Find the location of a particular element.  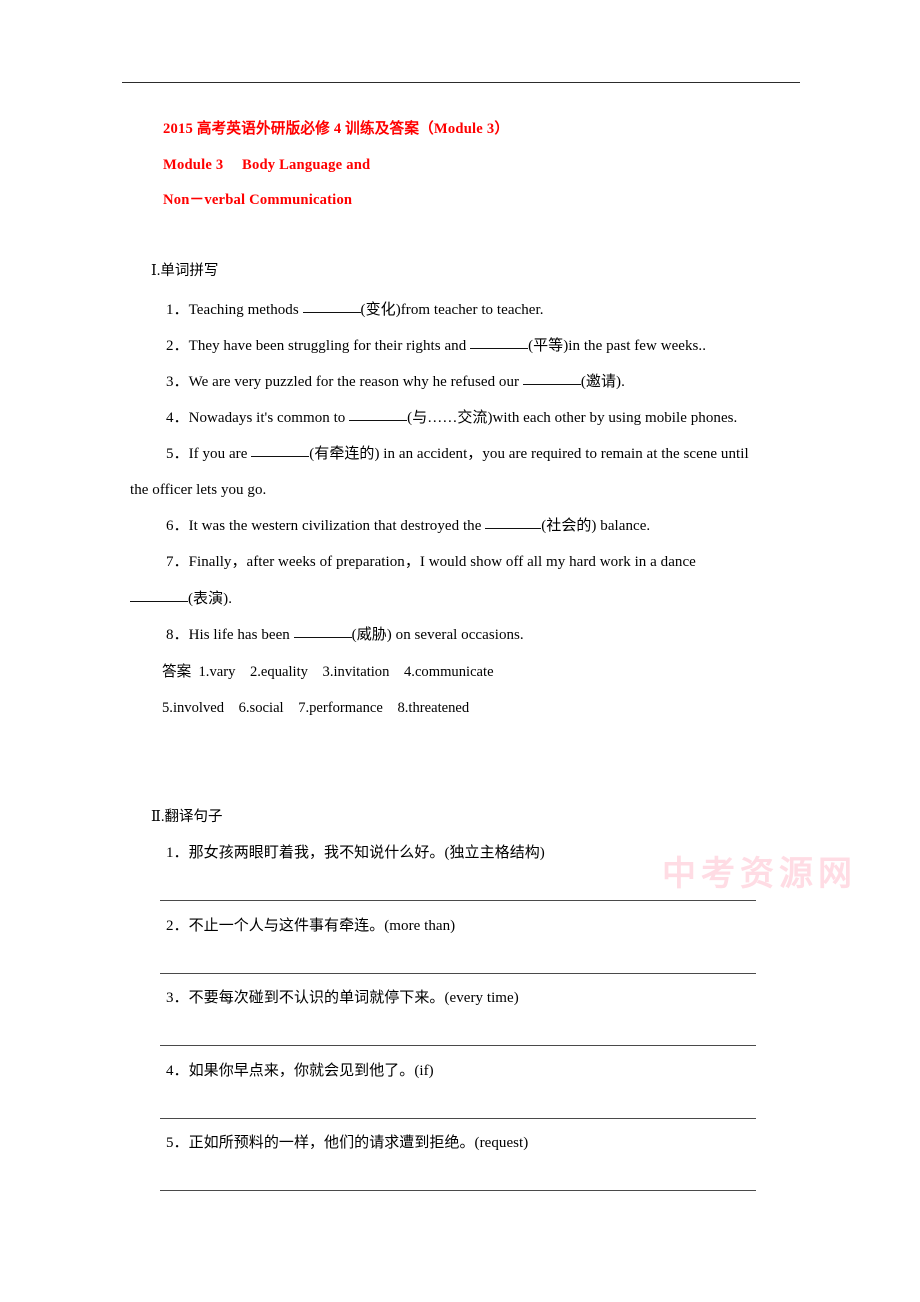

translate-question-4-text: 如果你早点来，你就会见到他了。(if) is located at coordinates (311, 1071).